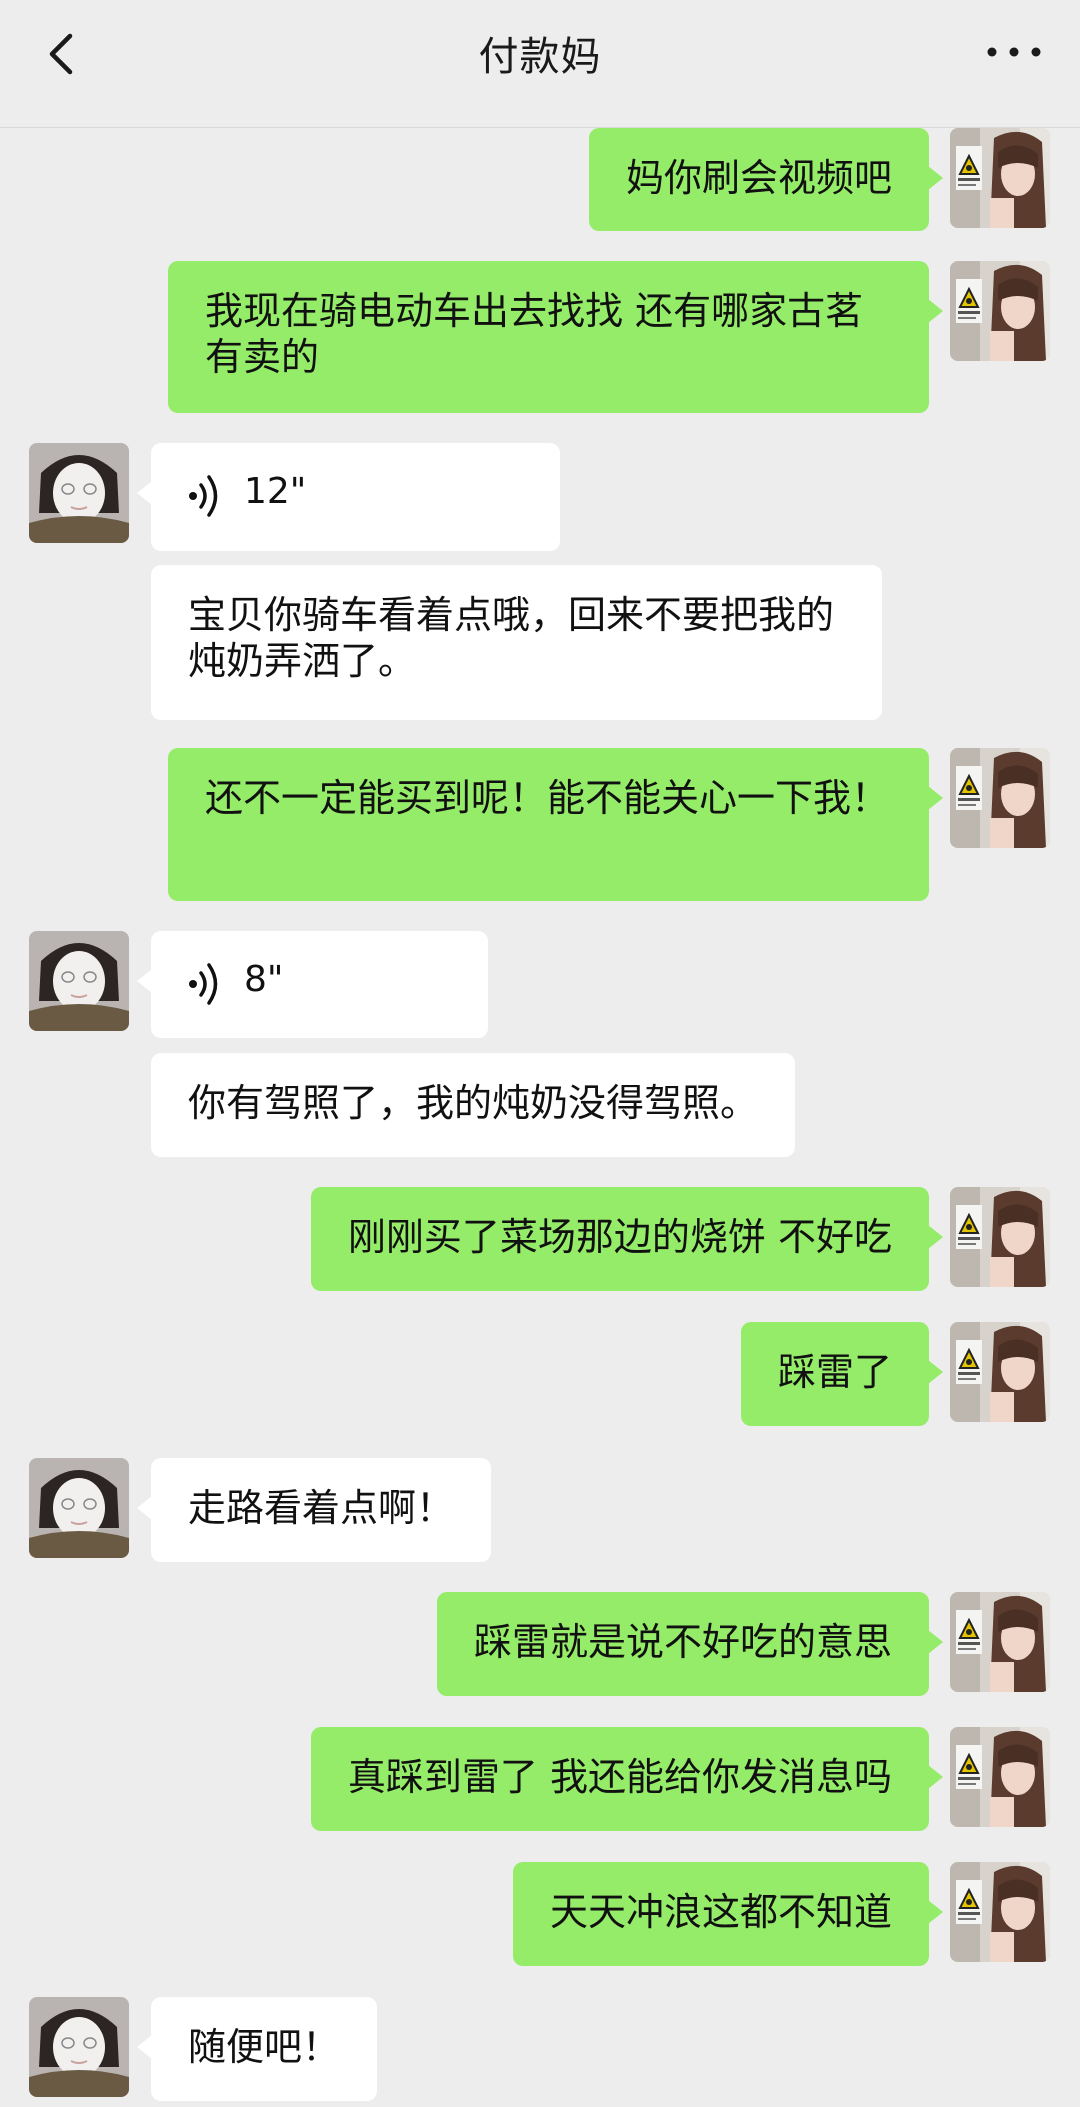 Image resolution: width=1080 pixels, height=2107 pixels. What do you see at coordinates (627, 1779) in the screenshot?
I see `message-bubble: 真踩到雷了 我还能给你发消息吗` at bounding box center [627, 1779].